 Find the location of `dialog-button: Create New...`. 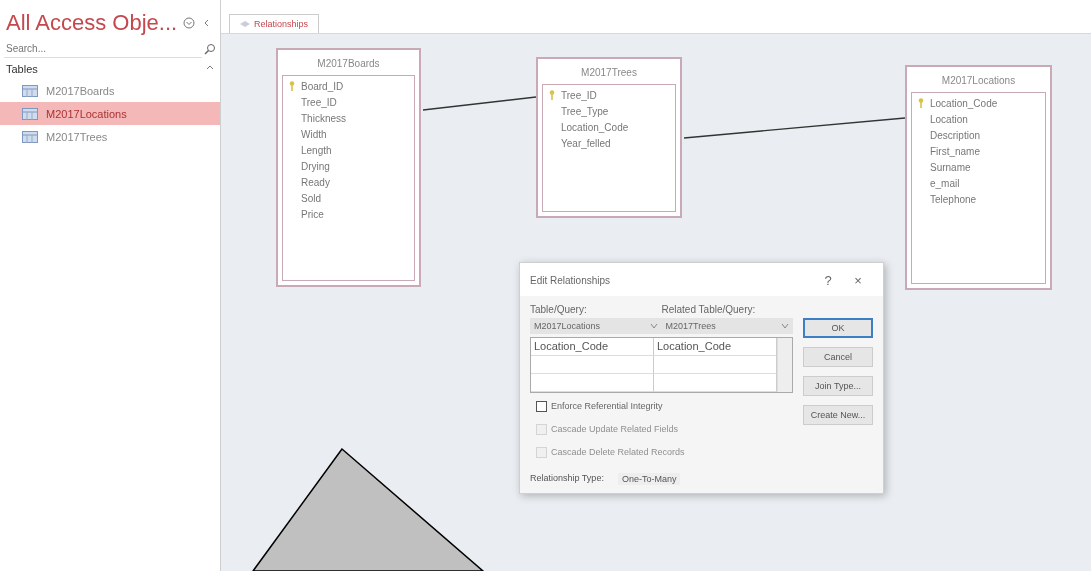

dialog-button: Create New... is located at coordinates (838, 415).